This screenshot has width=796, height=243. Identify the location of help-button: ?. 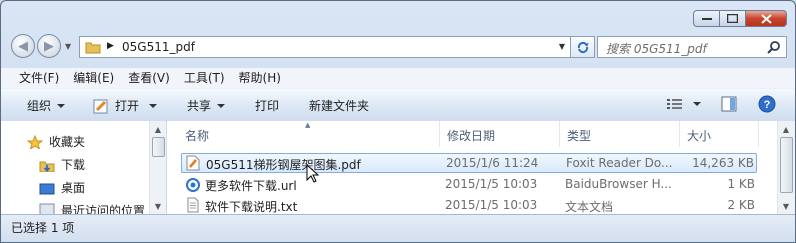
(767, 104).